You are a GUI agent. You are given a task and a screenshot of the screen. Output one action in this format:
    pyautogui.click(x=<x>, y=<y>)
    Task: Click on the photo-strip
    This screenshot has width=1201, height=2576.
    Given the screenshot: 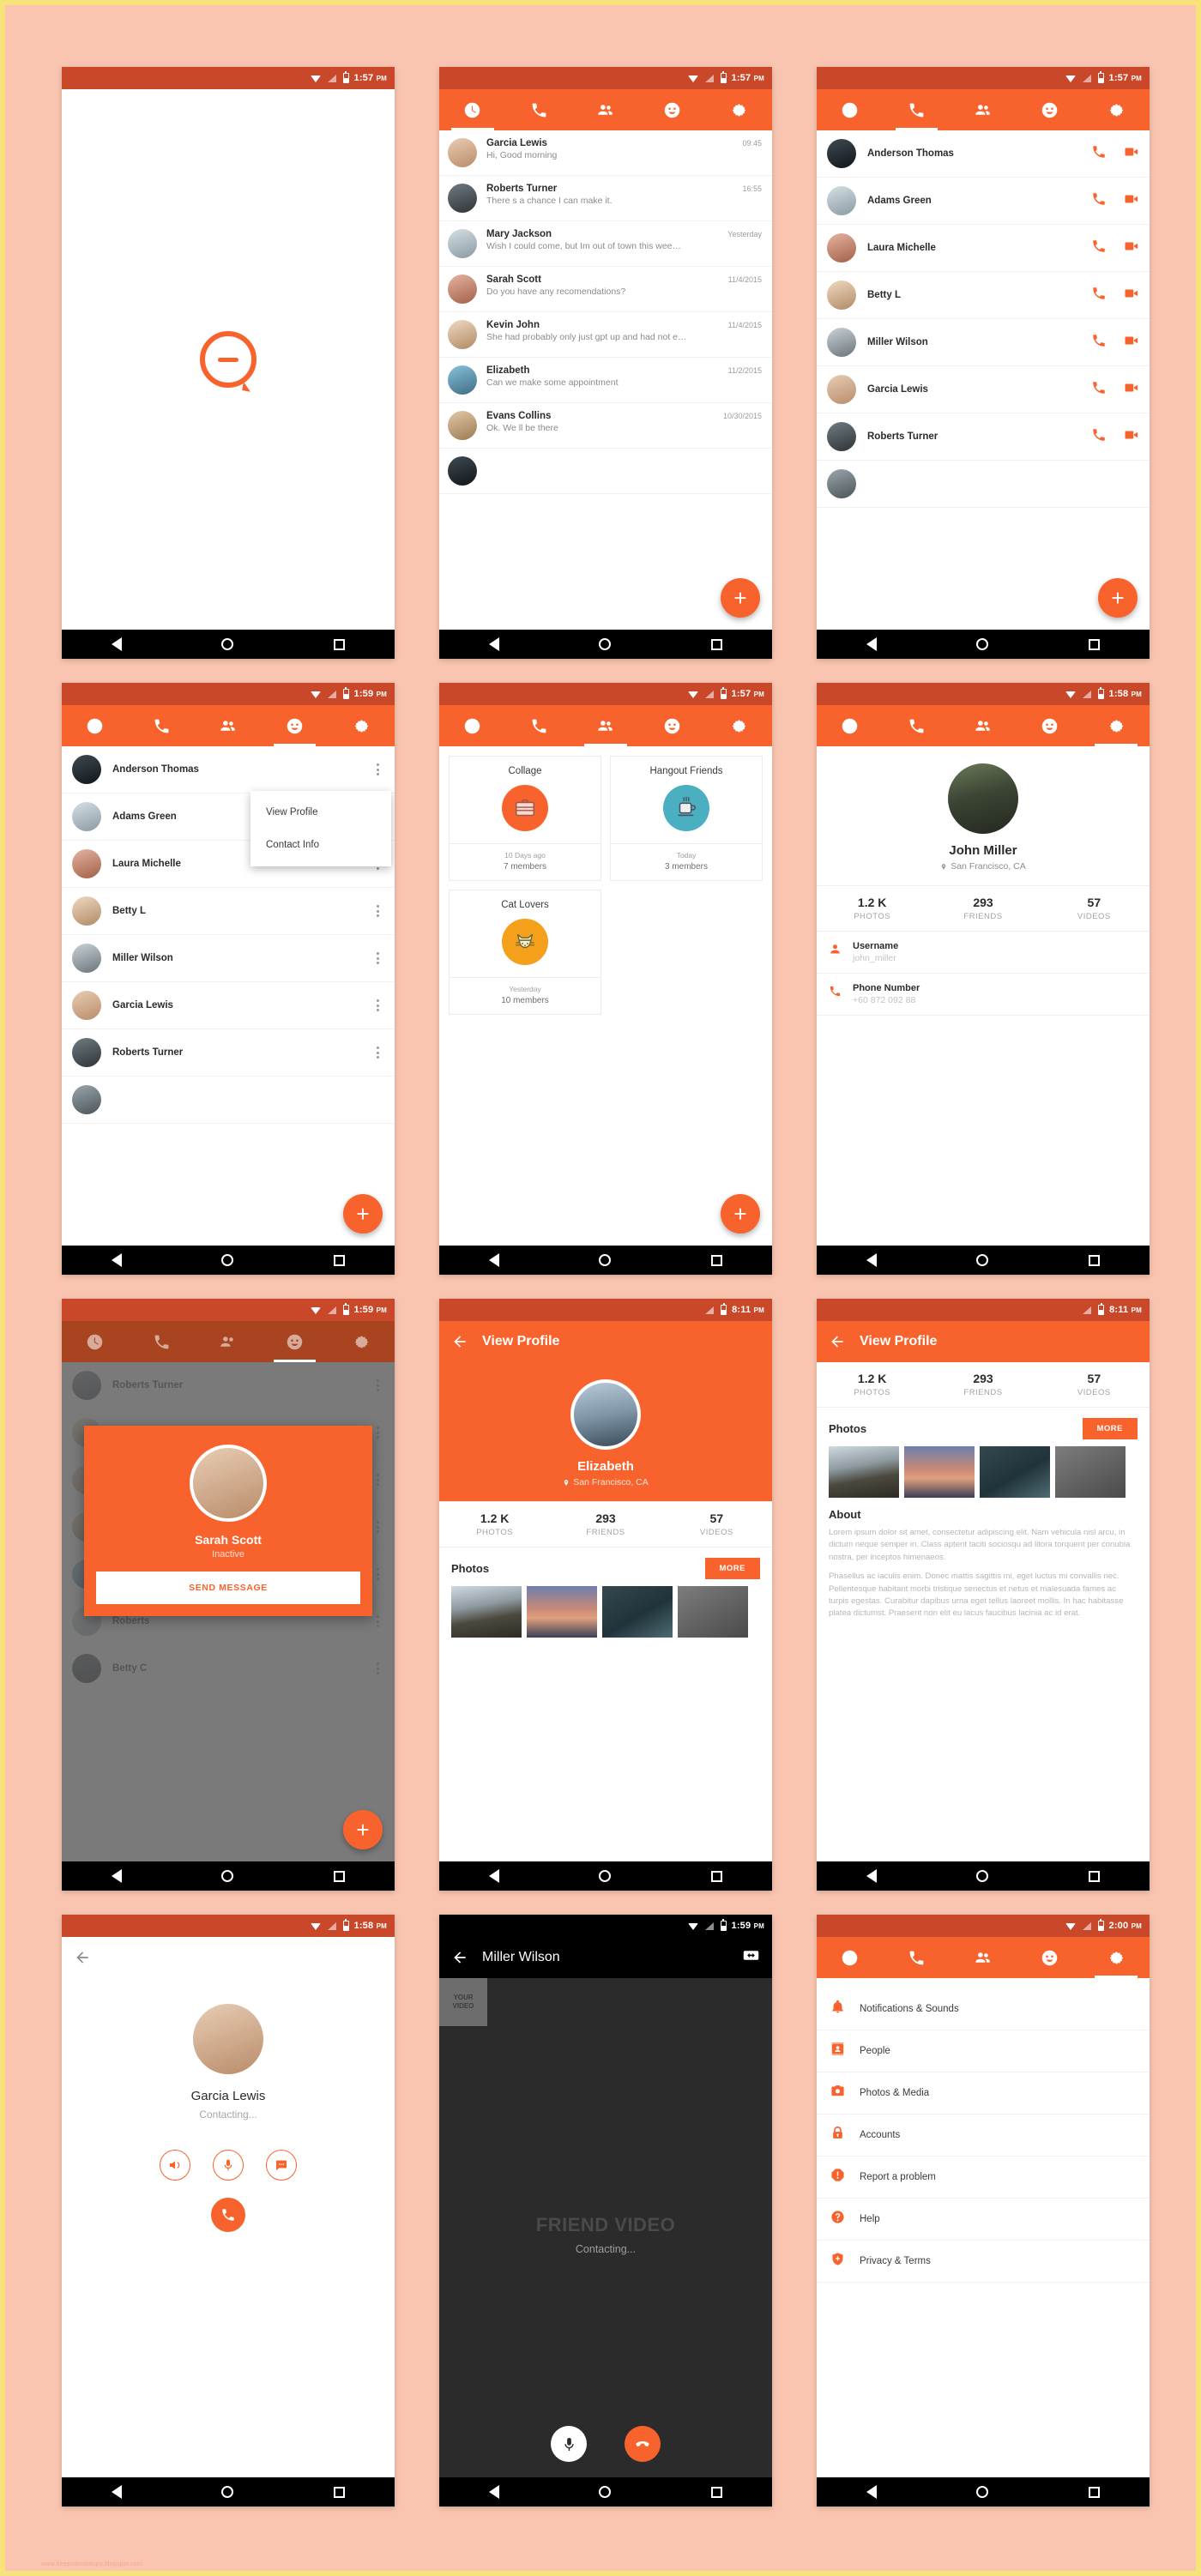 What is the action you would take?
    pyautogui.click(x=983, y=1472)
    